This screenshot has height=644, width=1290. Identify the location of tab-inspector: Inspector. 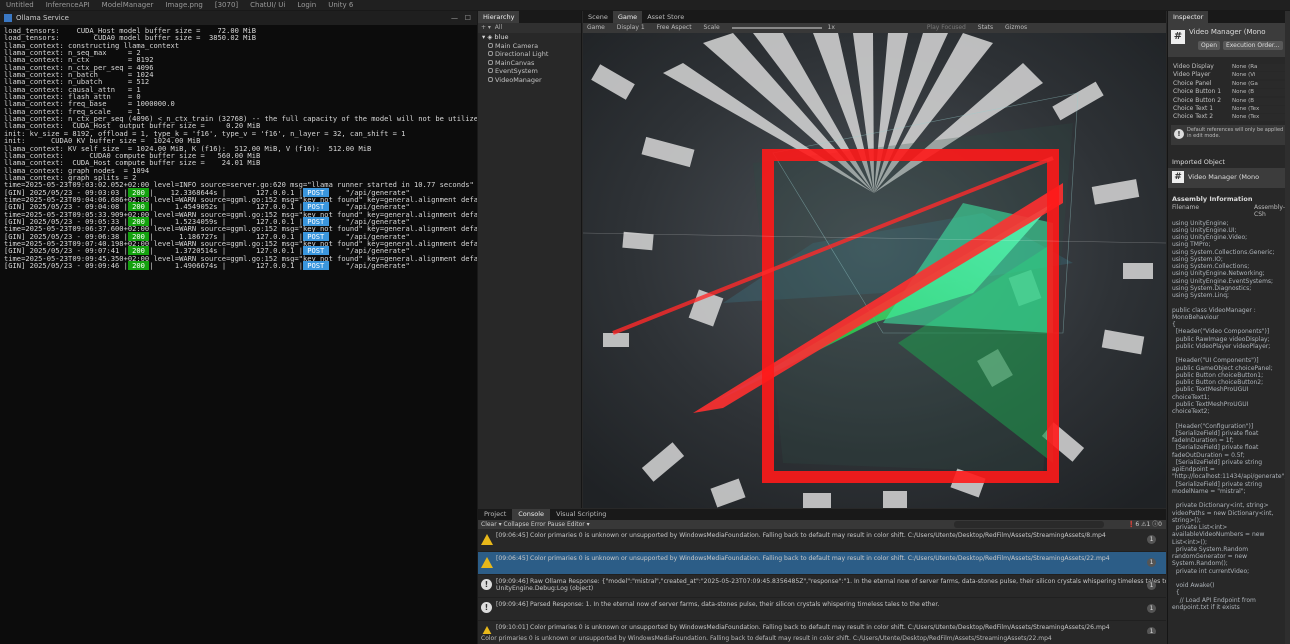
(1188, 17).